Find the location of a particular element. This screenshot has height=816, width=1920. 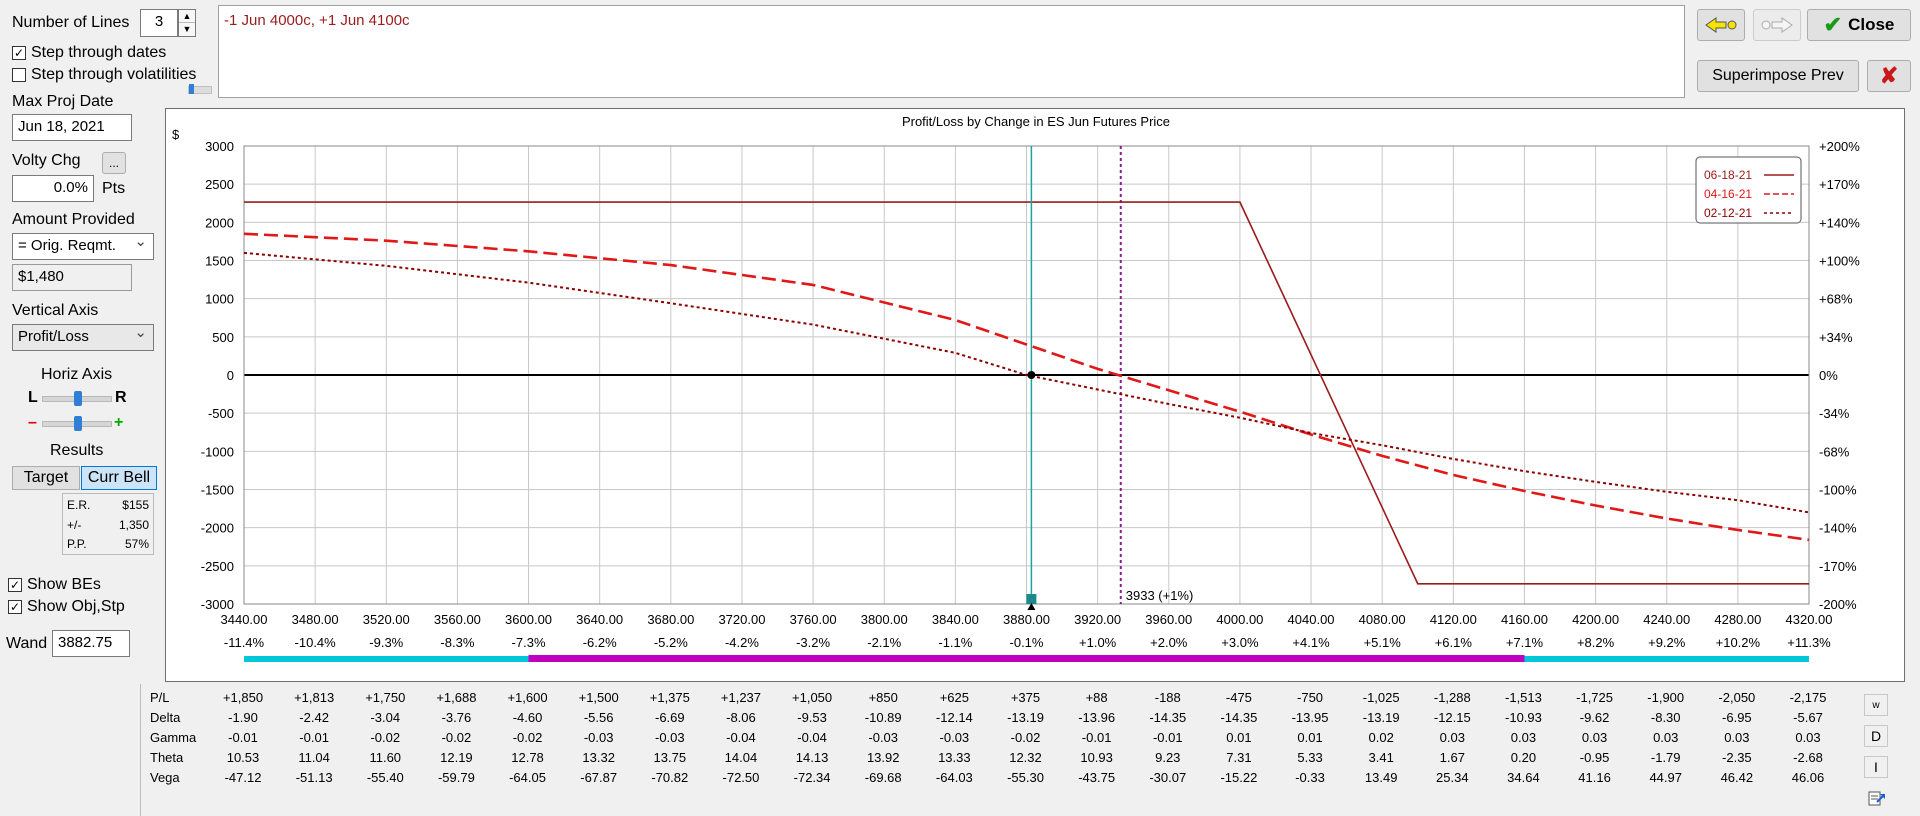

superimpose-prev-button: Superimpose Prev is located at coordinates (1778, 76).